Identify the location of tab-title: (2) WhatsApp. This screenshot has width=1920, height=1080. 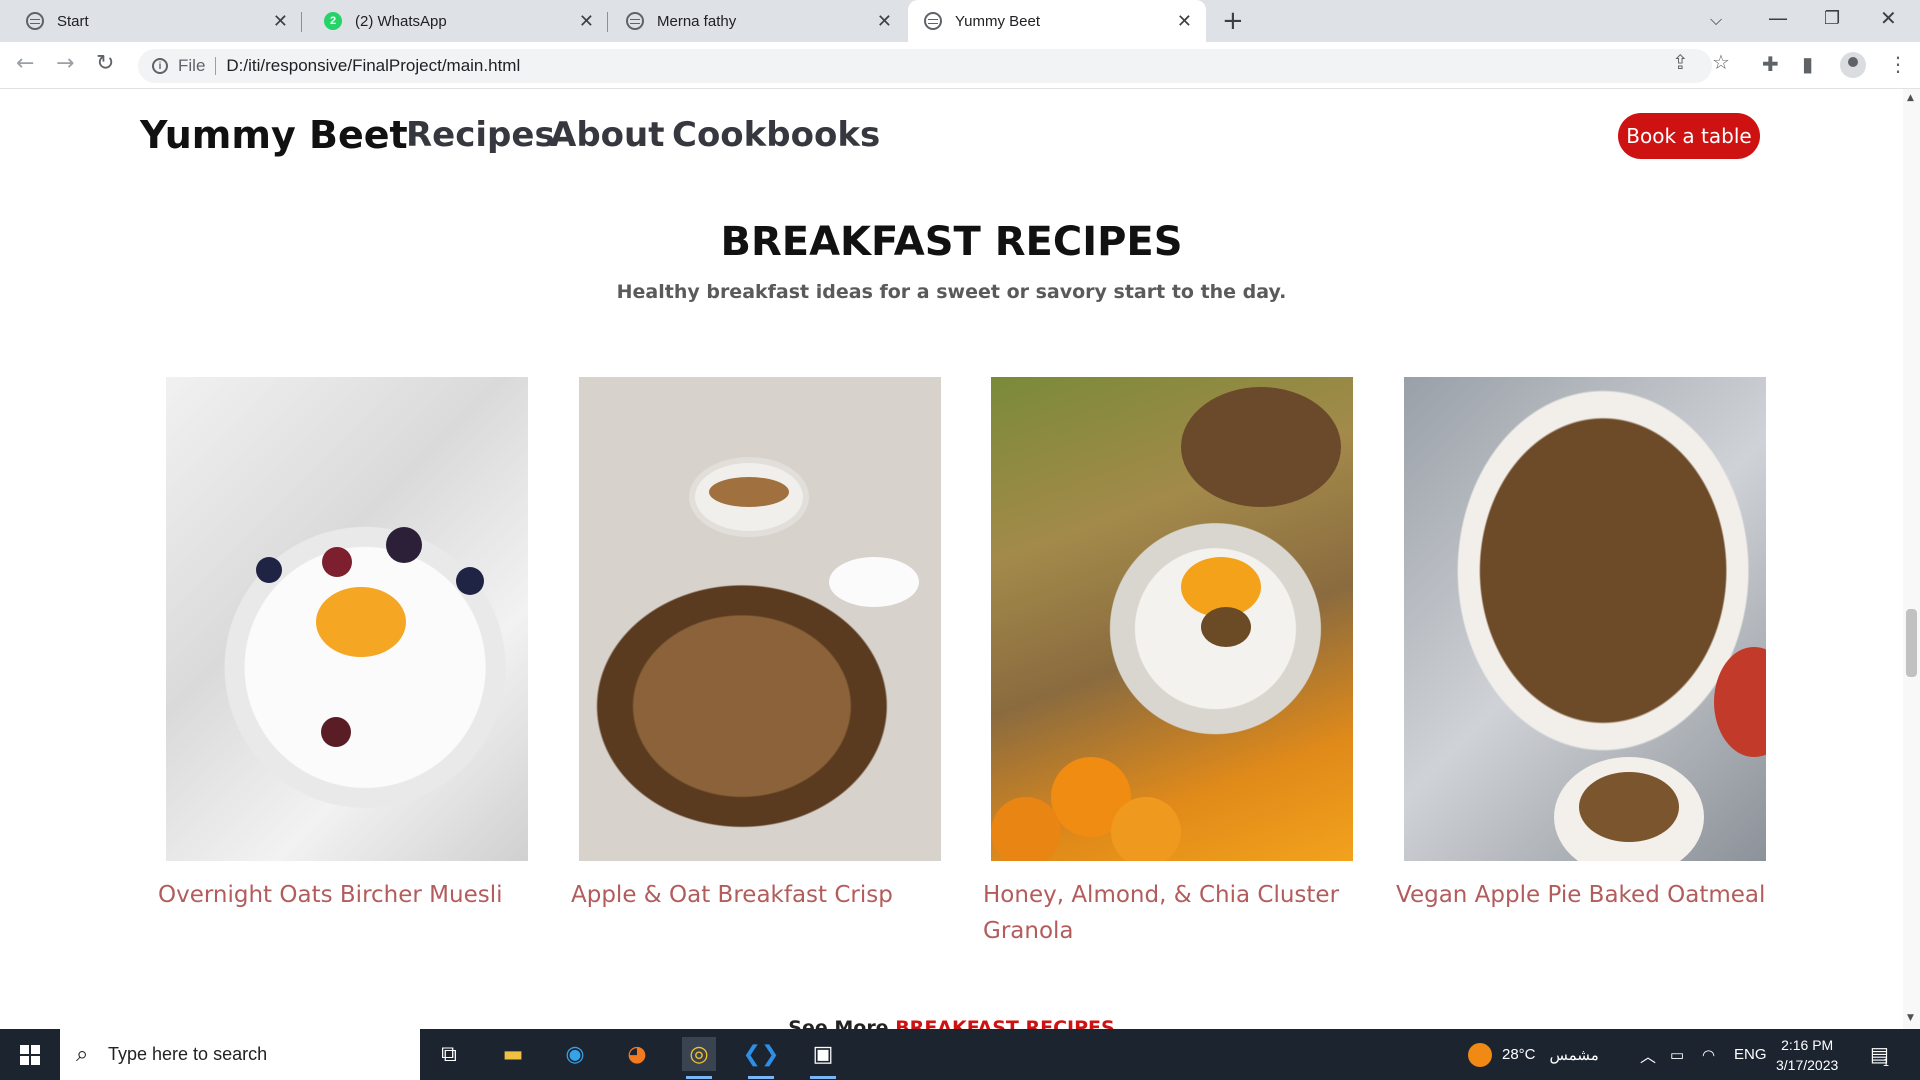
(401, 21).